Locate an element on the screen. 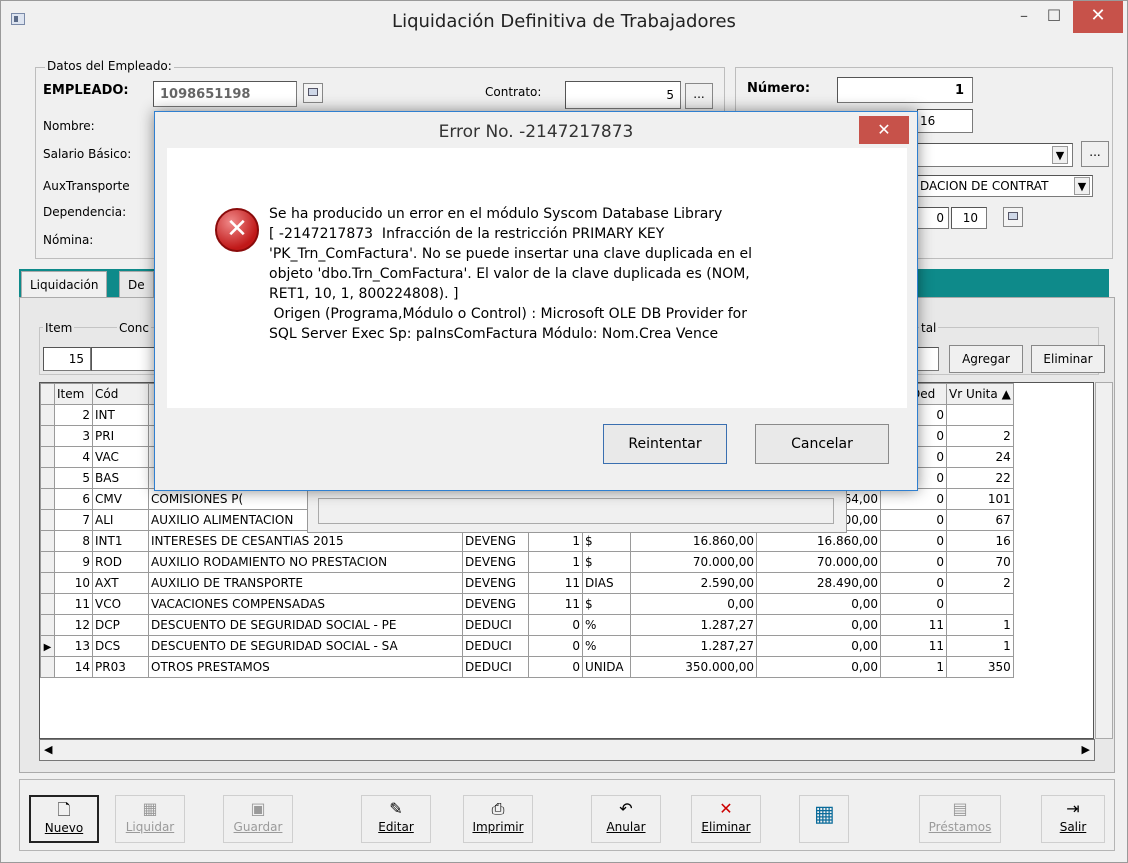 The width and height of the screenshot is (1128, 863). cell-valor: 1.287,27 is located at coordinates (693, 646).